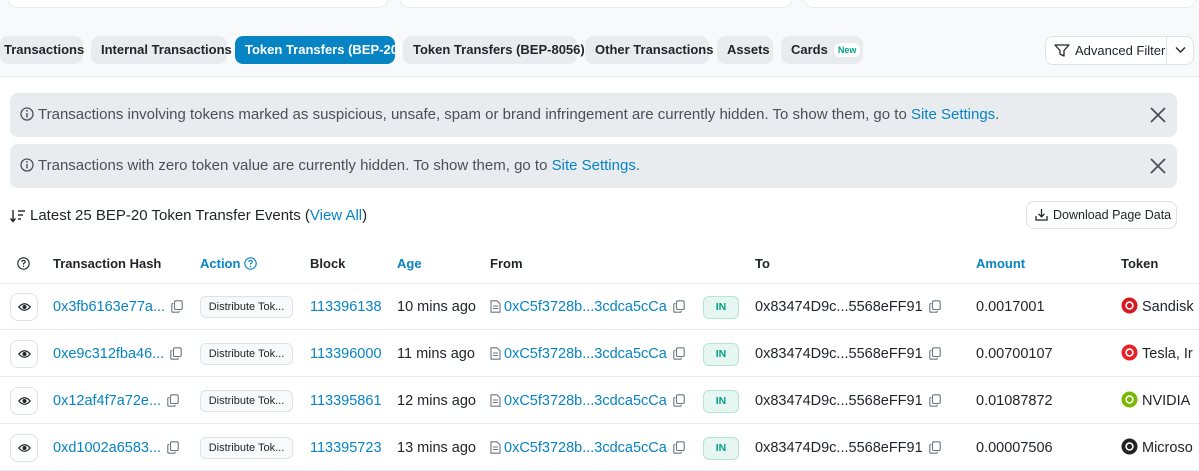 This screenshot has height=471, width=1199. Describe the element at coordinates (494, 50) in the screenshot. I see `tab-token-transfers-bep8056: Token Transfers (BEP-8056)` at that location.